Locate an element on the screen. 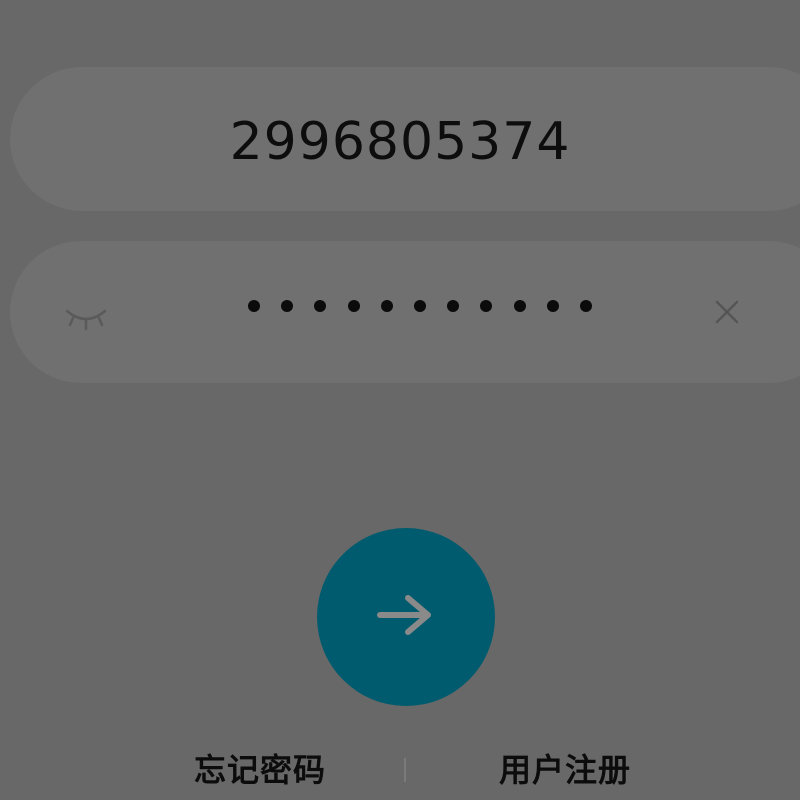 This screenshot has height=800, width=800. close-icon is located at coordinates (727, 312).